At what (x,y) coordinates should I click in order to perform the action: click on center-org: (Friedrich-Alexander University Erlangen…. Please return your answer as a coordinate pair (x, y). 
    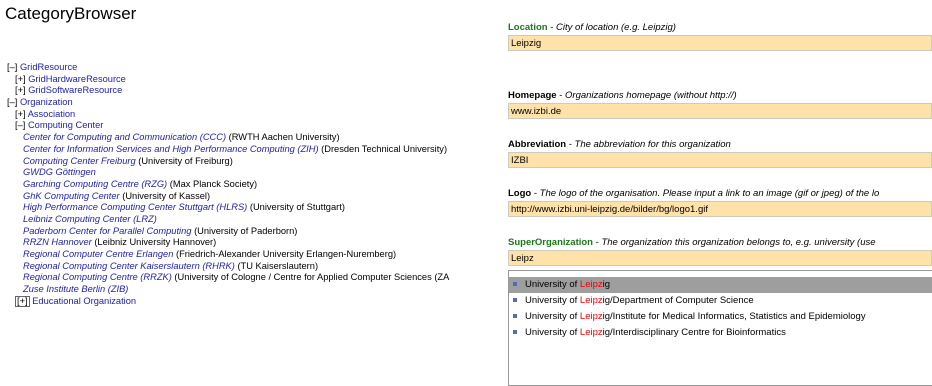
    Looking at the image, I should click on (286, 254).